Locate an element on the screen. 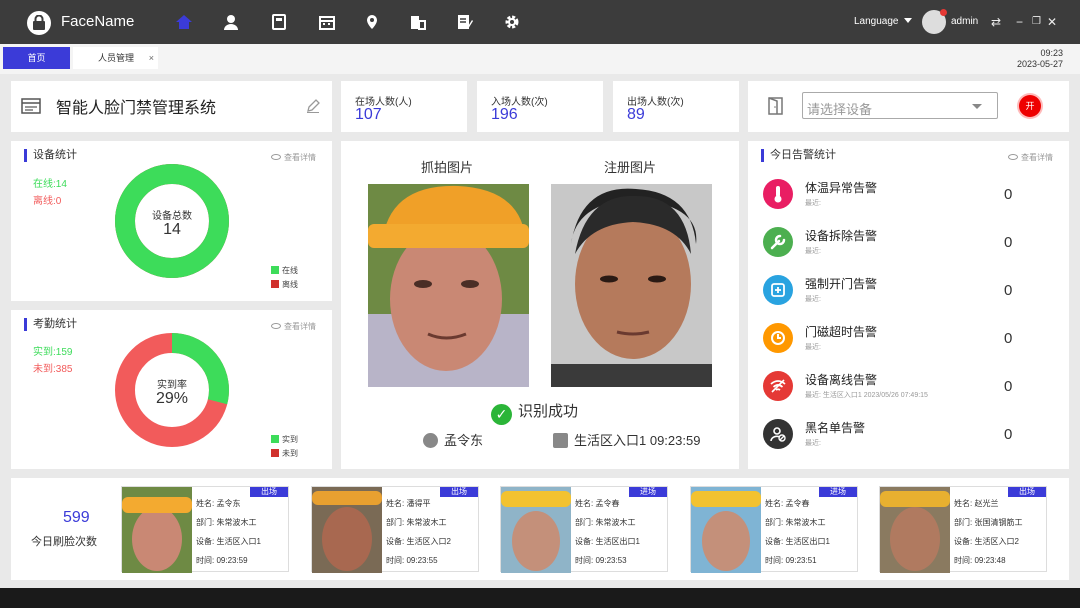  avatar is located at coordinates (934, 21).